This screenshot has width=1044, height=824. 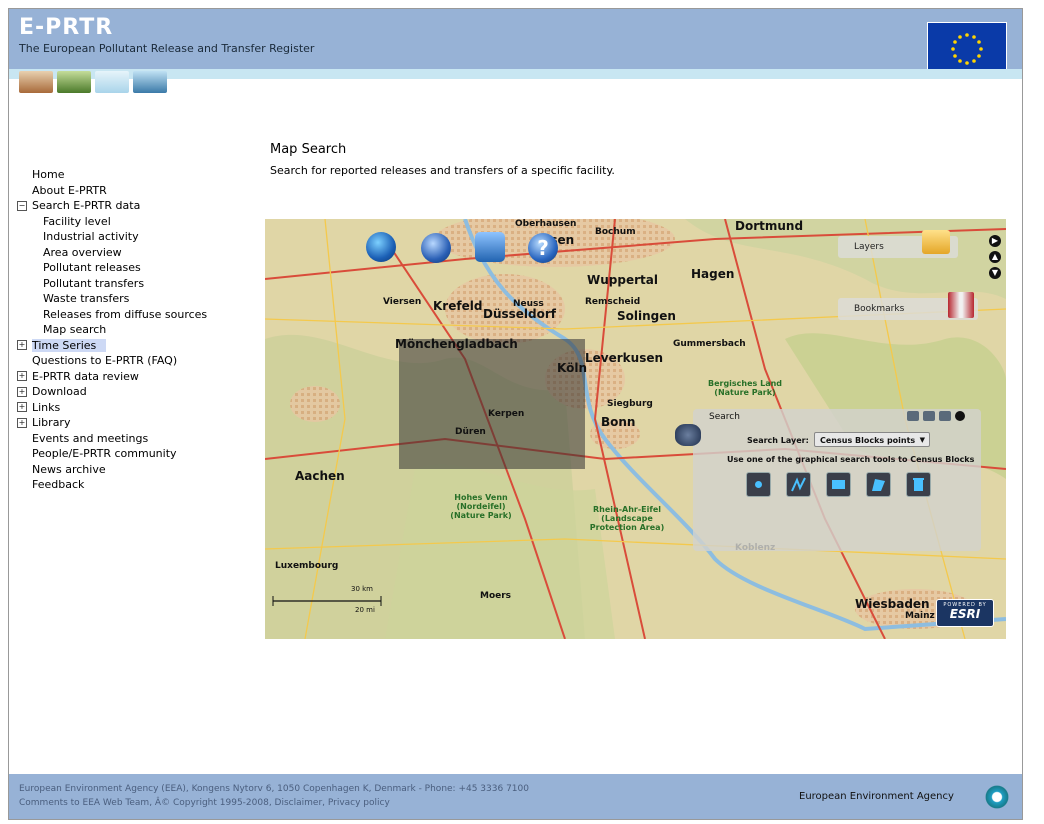 What do you see at coordinates (898, 244) in the screenshot?
I see `layers-button: Layers` at bounding box center [898, 244].